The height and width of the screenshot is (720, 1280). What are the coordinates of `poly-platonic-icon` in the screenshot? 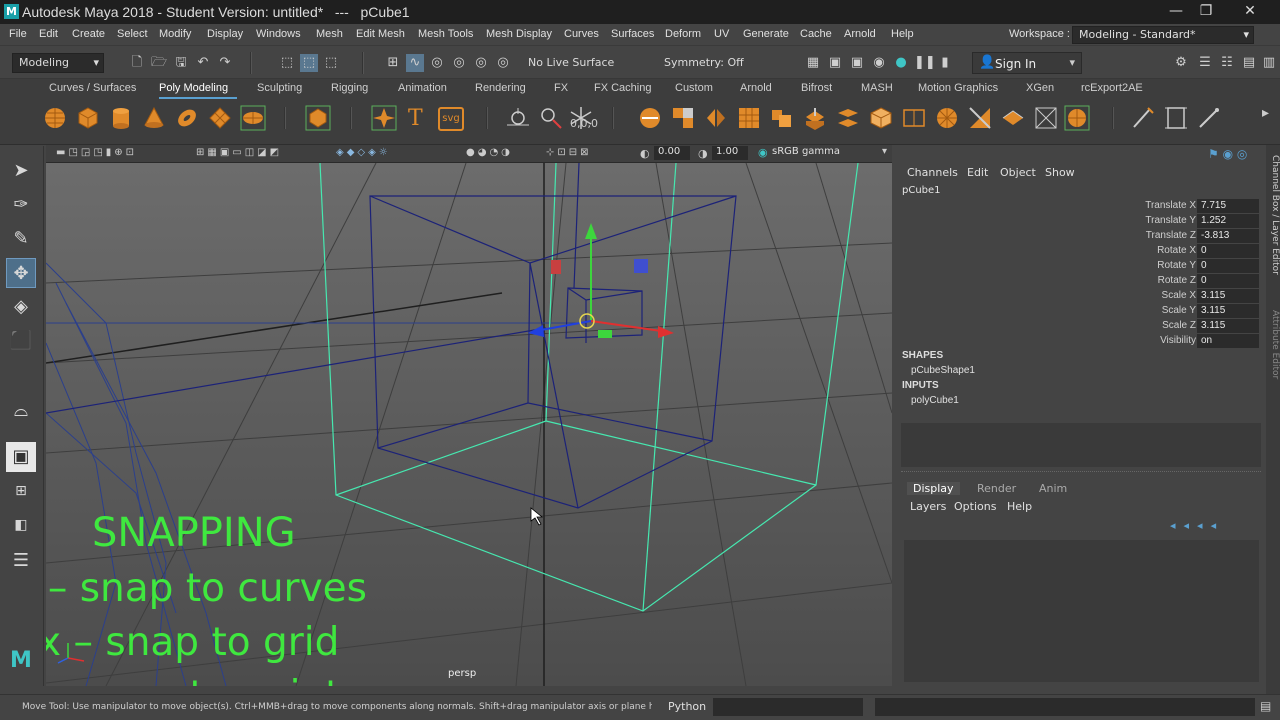 It's located at (318, 118).